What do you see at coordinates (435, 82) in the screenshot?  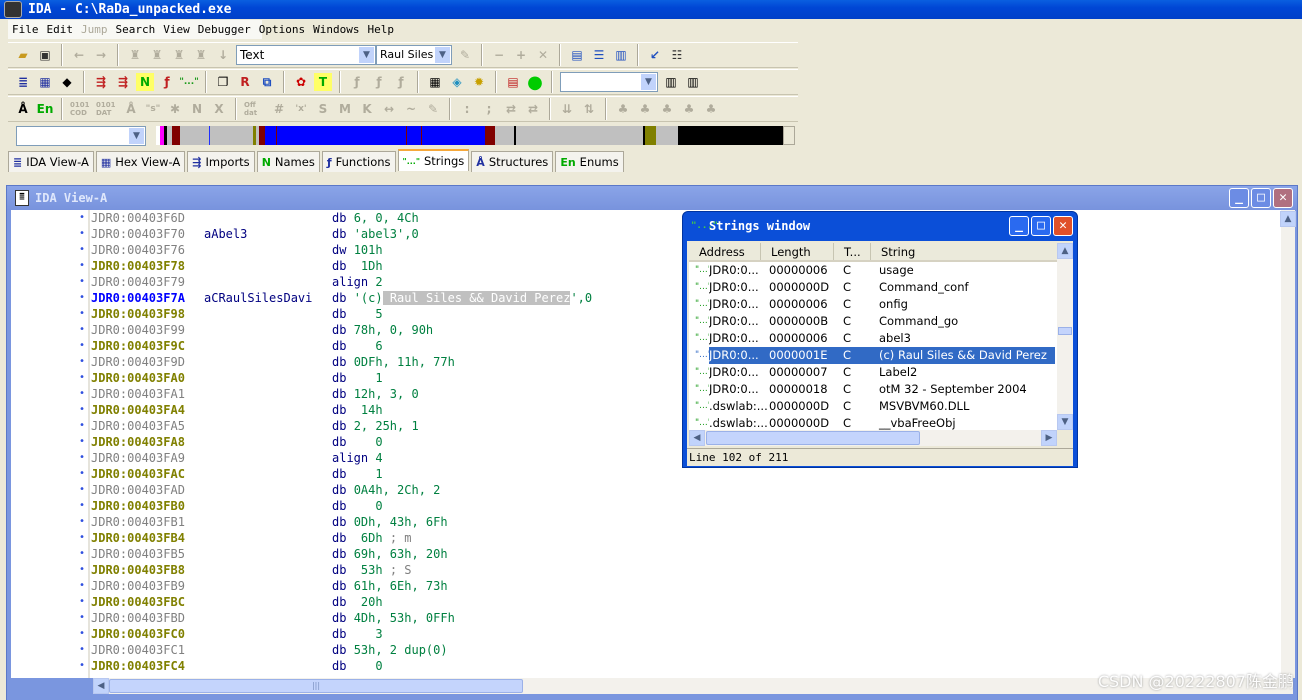 I see `calculator-icon: ▦` at bounding box center [435, 82].